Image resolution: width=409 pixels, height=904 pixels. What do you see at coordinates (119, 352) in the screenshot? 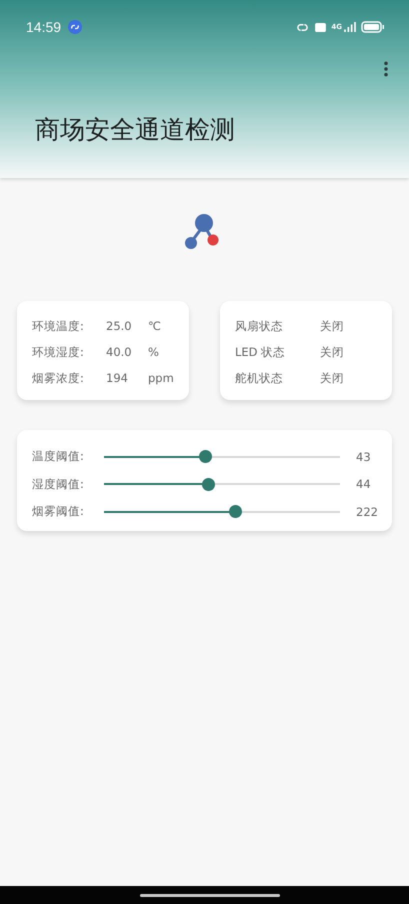
I see `sensor-value: 40.0` at bounding box center [119, 352].